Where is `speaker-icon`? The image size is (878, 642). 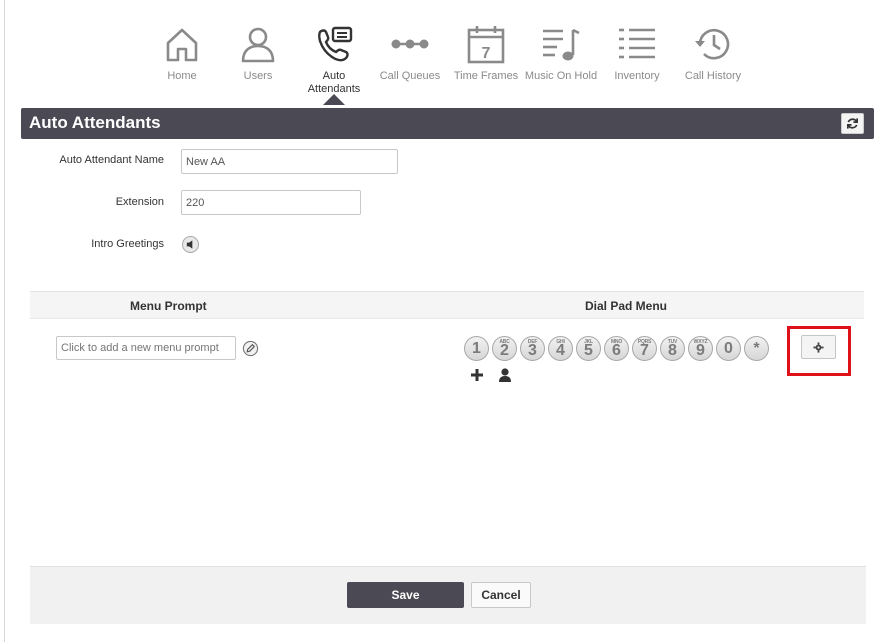 speaker-icon is located at coordinates (189, 244).